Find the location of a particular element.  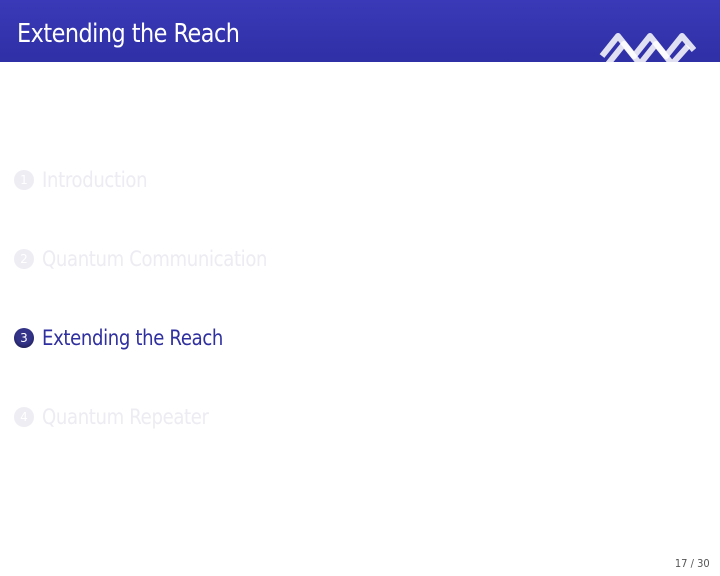

toc-item-extending-the-reach: 3 Extending the Reach is located at coordinates (133, 338).